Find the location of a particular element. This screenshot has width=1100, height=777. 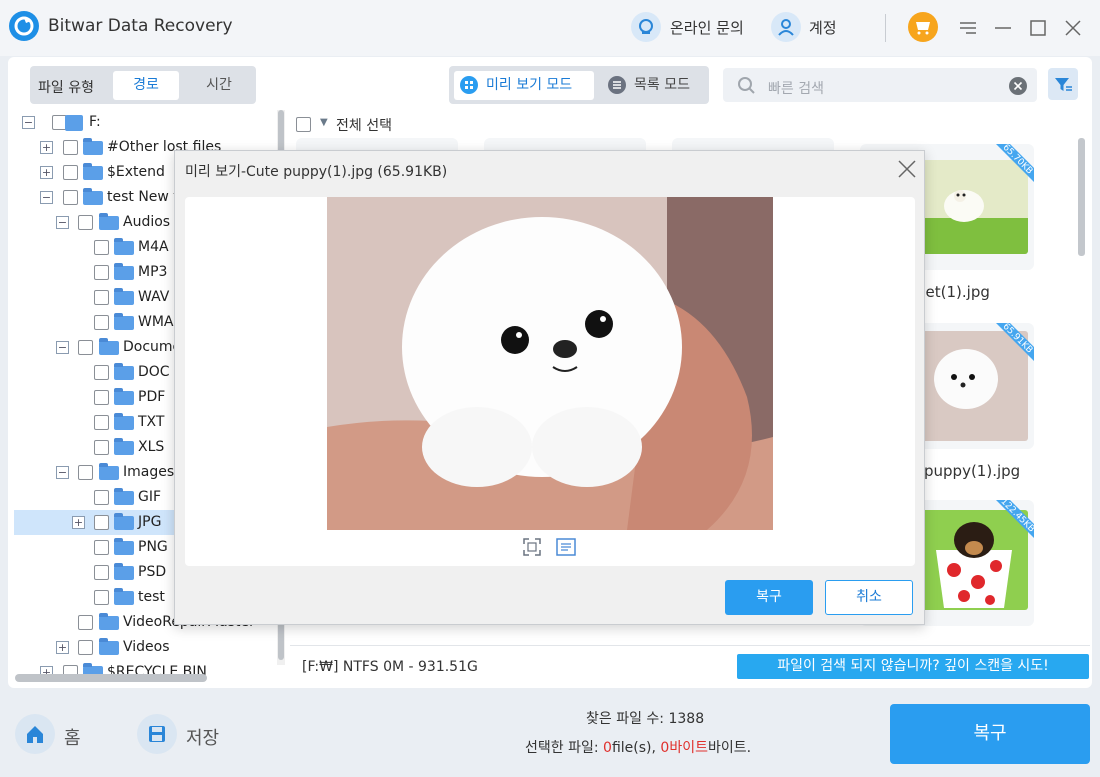

selected-mid: file(s), is located at coordinates (636, 748).